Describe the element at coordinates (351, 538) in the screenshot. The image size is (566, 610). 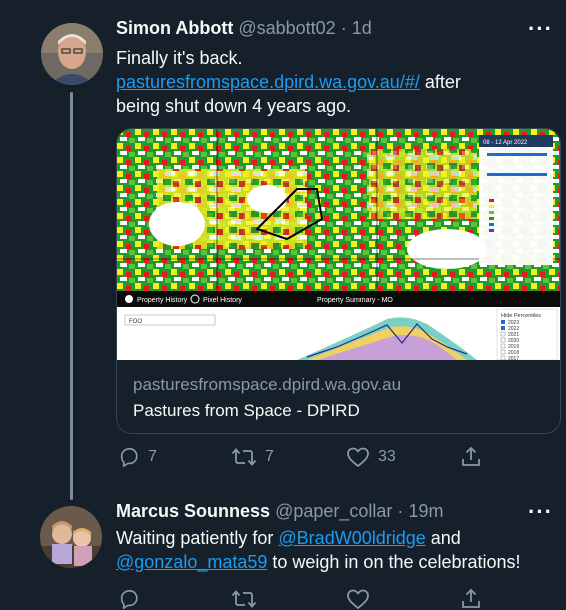
I see `mention-link: @BradW00ldridge` at that location.